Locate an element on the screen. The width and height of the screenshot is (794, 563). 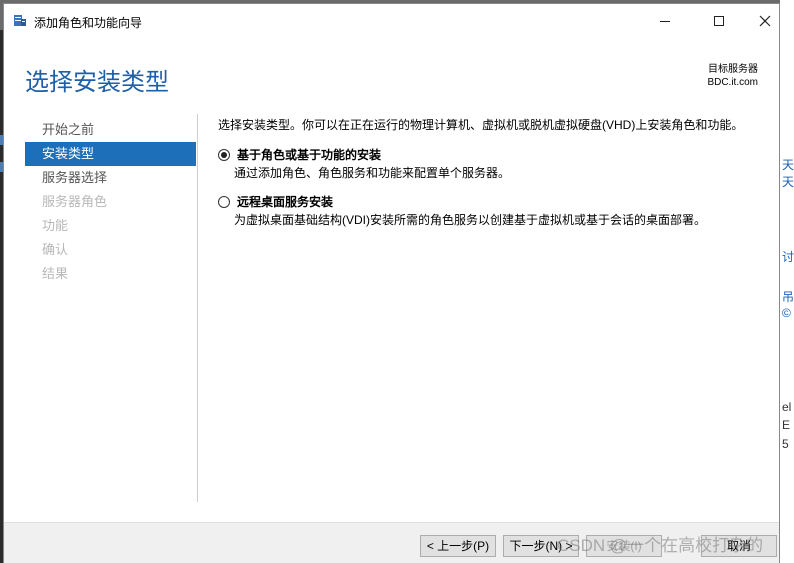
page-title: 选择安装类型 is located at coordinates (97, 82).